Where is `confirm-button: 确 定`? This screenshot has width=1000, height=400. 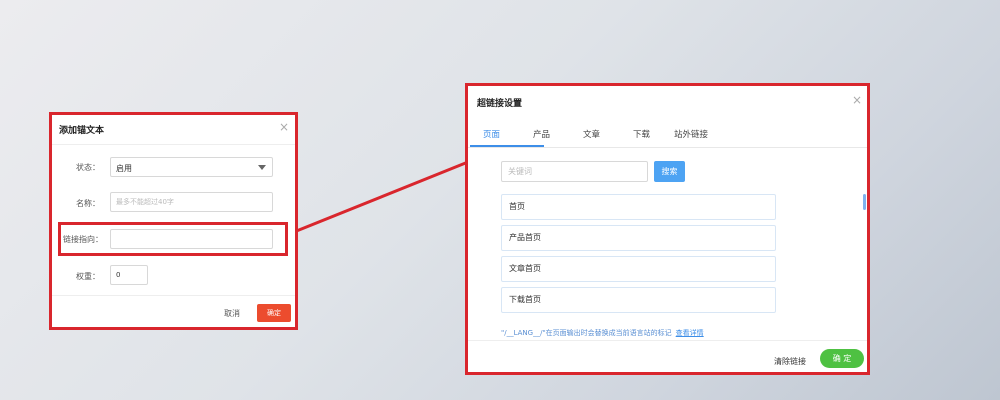 confirm-button: 确 定 is located at coordinates (842, 358).